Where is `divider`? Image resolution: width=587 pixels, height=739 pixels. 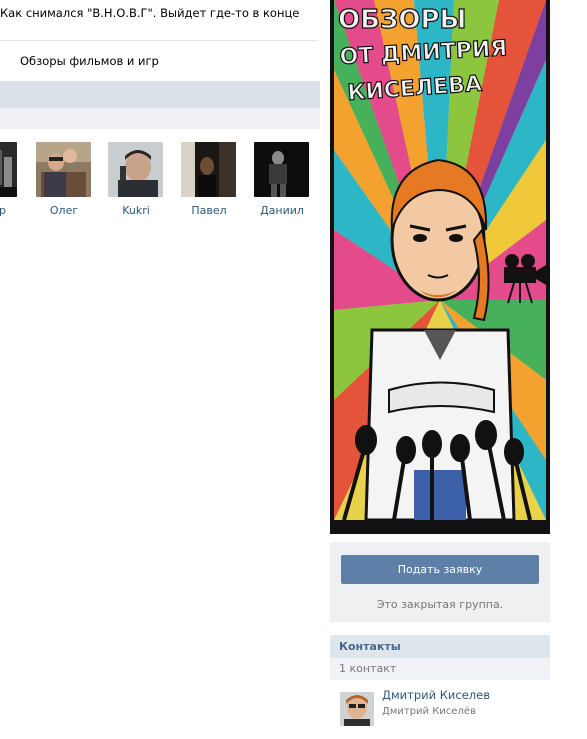 divider is located at coordinates (159, 40).